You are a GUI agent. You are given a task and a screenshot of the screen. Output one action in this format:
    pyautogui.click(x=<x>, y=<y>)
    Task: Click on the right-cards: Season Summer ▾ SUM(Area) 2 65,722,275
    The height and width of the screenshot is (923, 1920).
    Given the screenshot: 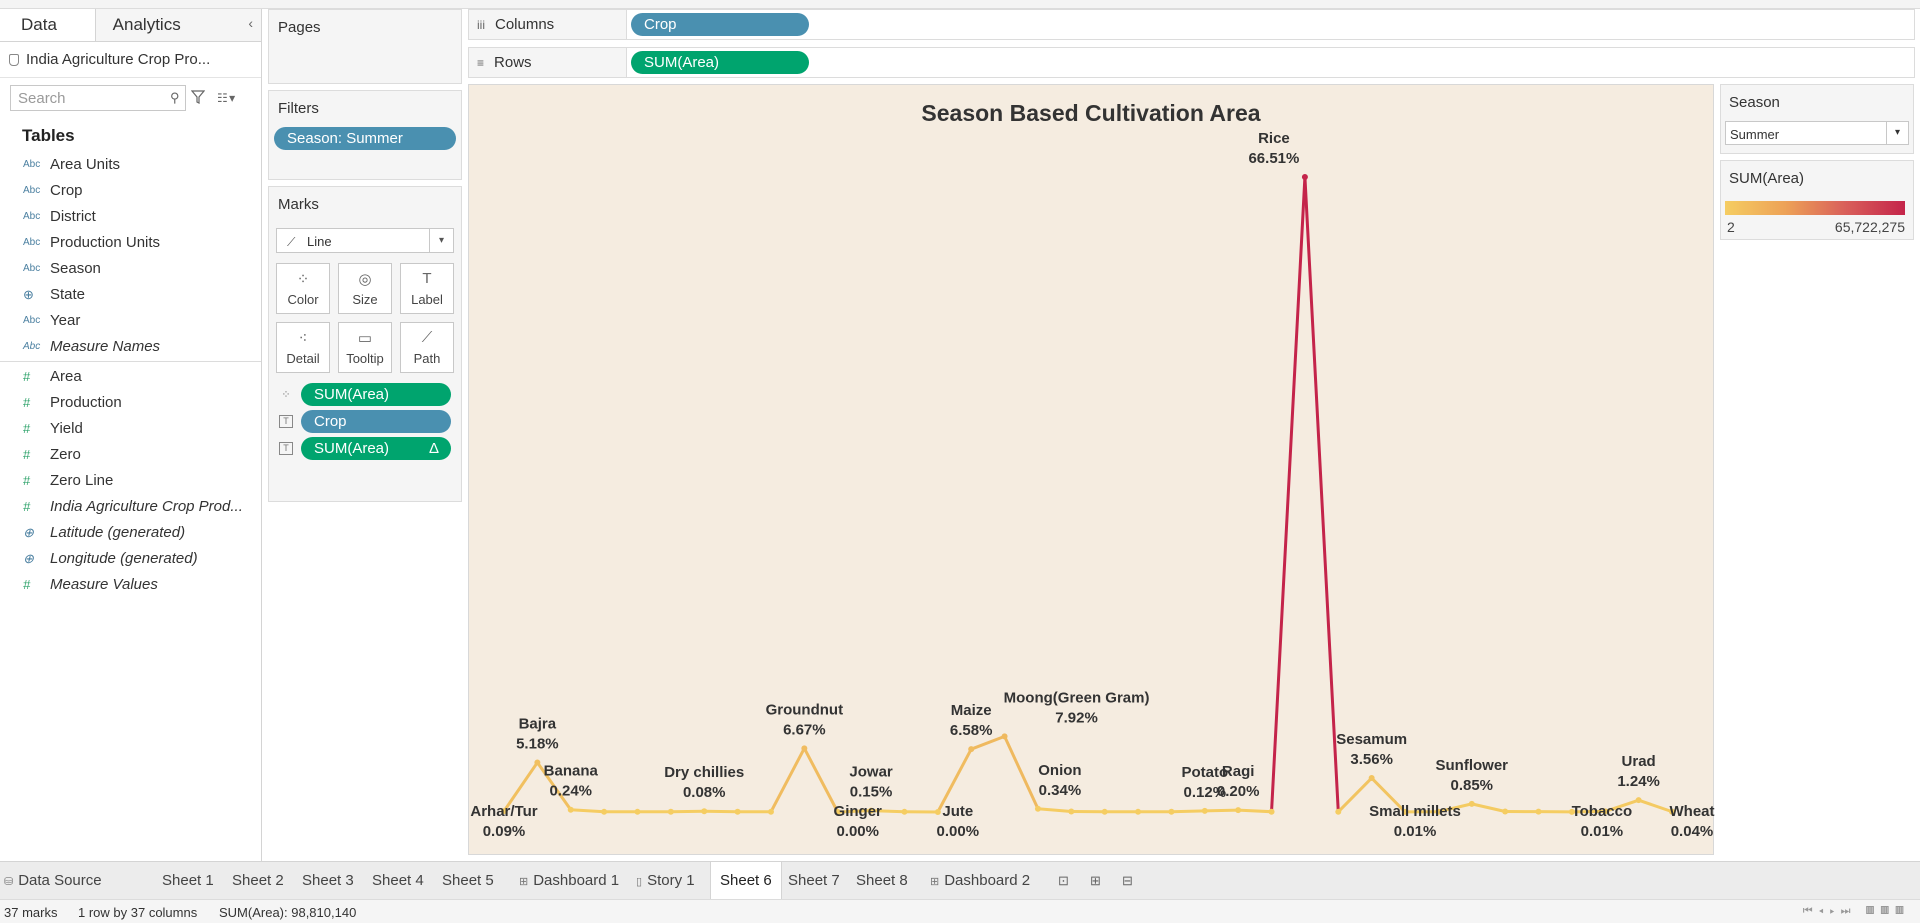 What is the action you would take?
    pyautogui.click(x=1817, y=165)
    